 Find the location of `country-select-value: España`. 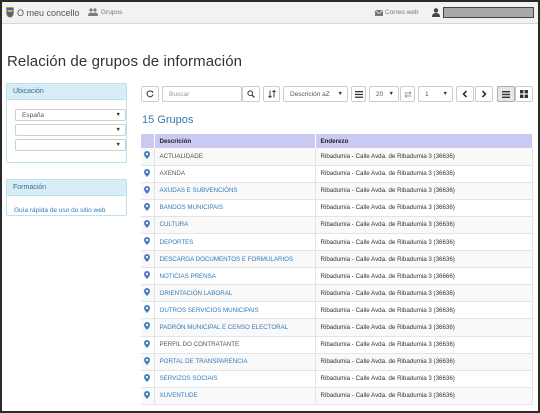

country-select-value: España is located at coordinates (33, 115).